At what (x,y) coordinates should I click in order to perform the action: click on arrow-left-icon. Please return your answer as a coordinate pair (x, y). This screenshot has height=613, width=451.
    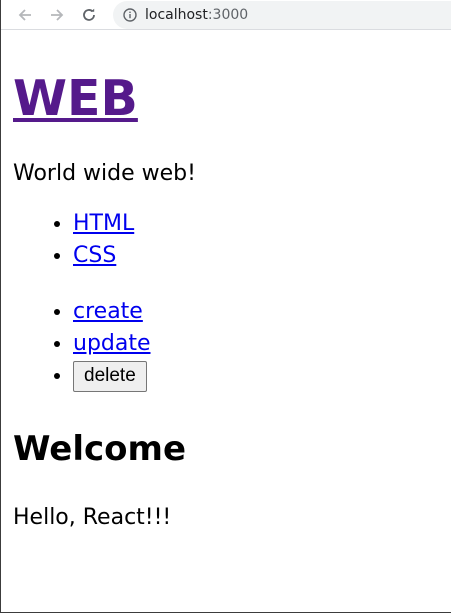
    Looking at the image, I should click on (24, 14).